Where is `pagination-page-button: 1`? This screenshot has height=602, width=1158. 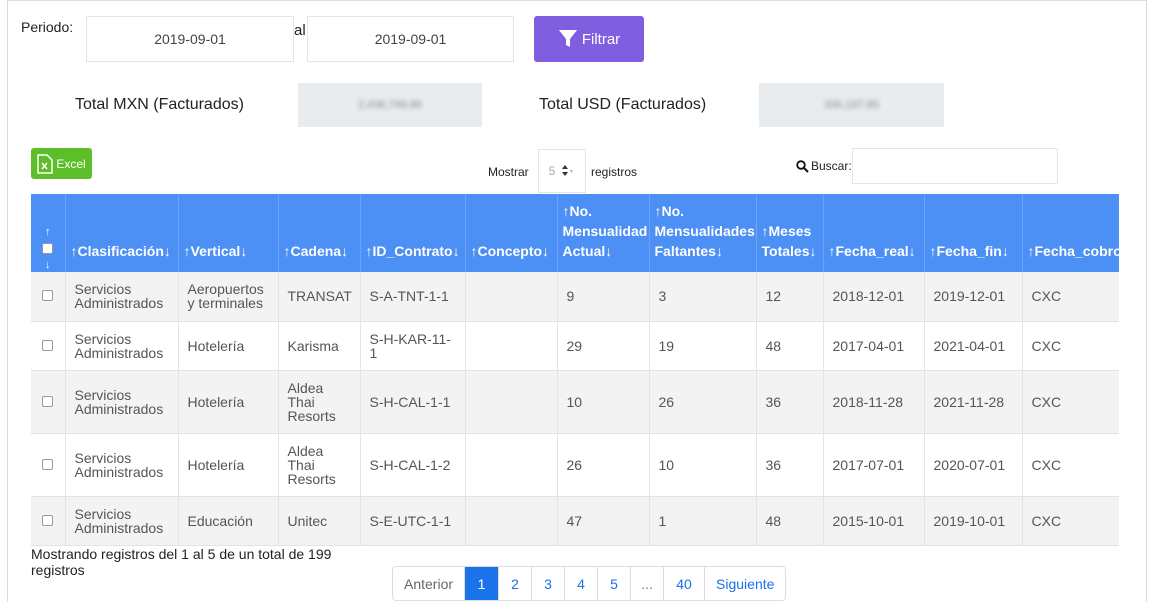 pagination-page-button: 1 is located at coordinates (482, 583).